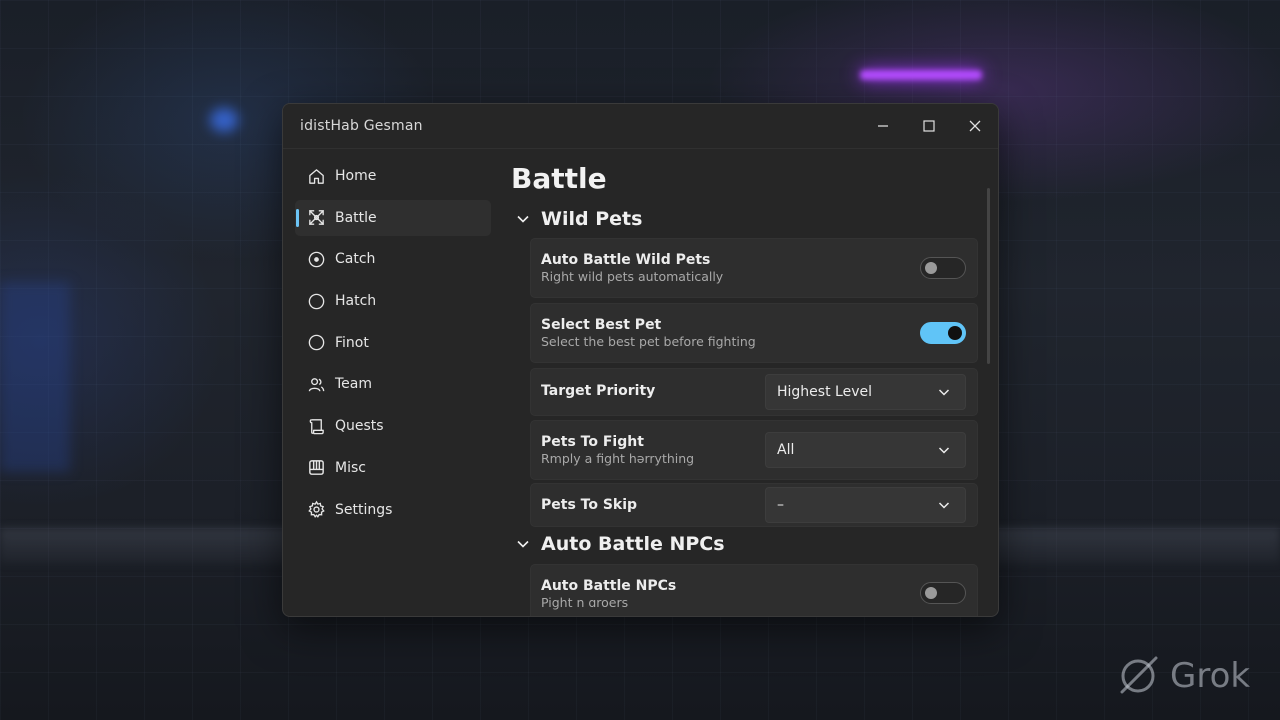  What do you see at coordinates (618, 458) in the screenshot?
I see `setting-description: Rmply a fight hərrything` at bounding box center [618, 458].